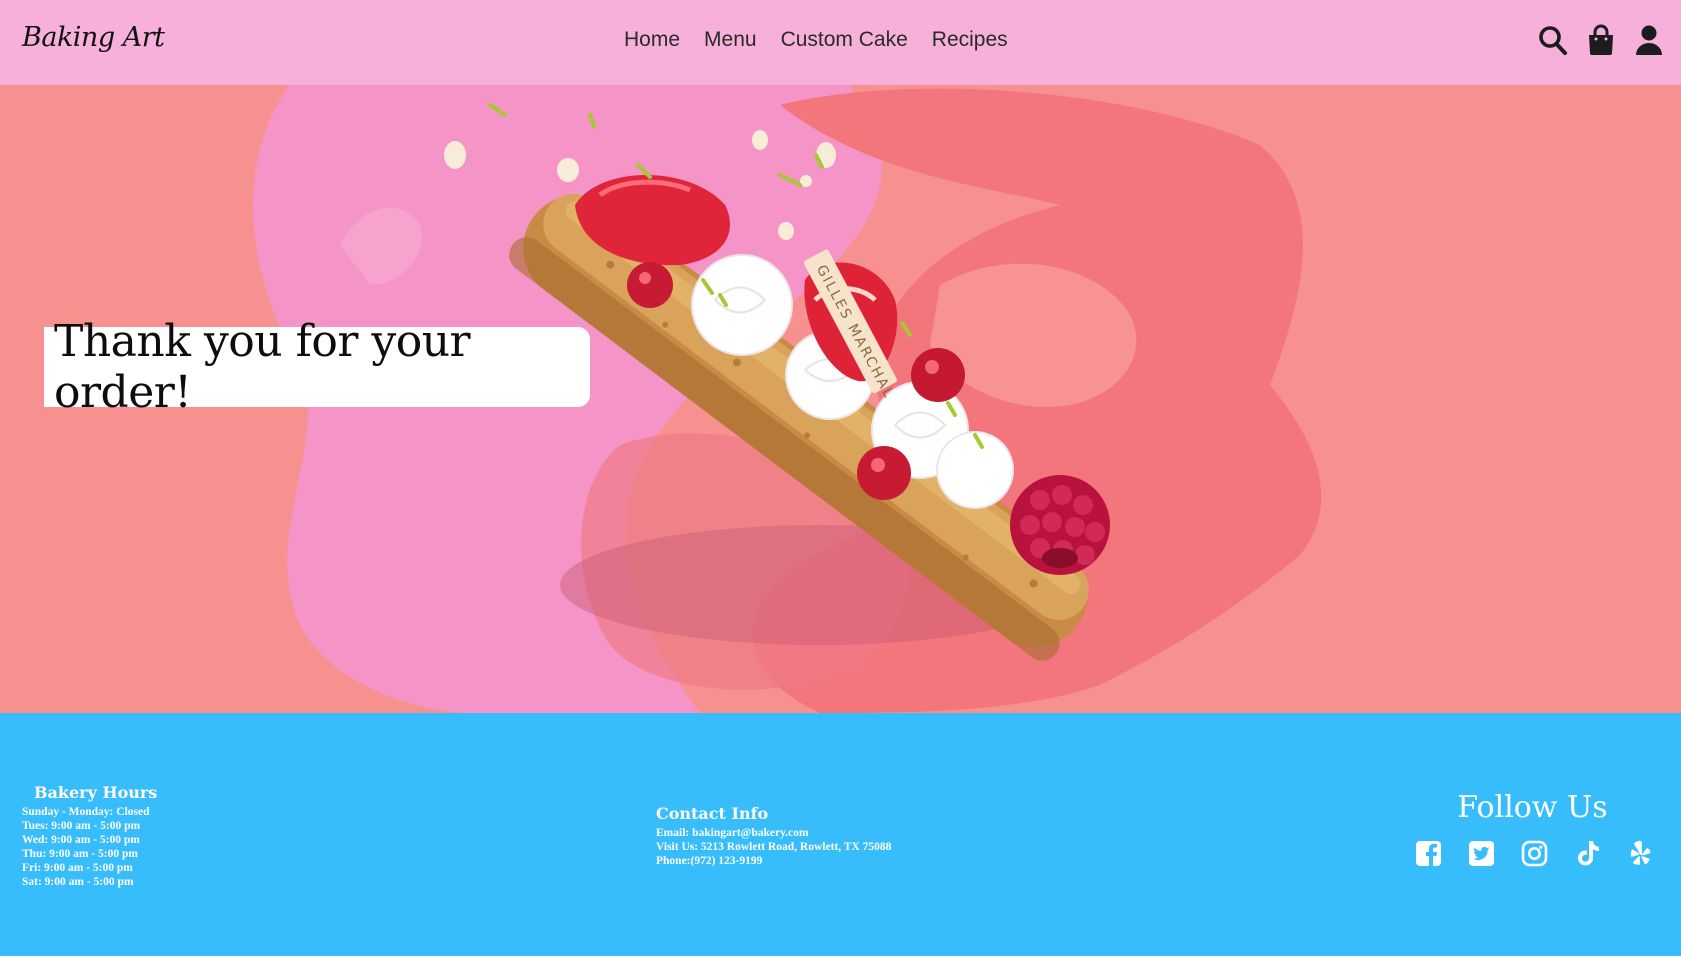 The height and width of the screenshot is (975, 1681). I want to click on site-header: Baking Art Home Menu Custom Cake Recipes, so click(840, 42).